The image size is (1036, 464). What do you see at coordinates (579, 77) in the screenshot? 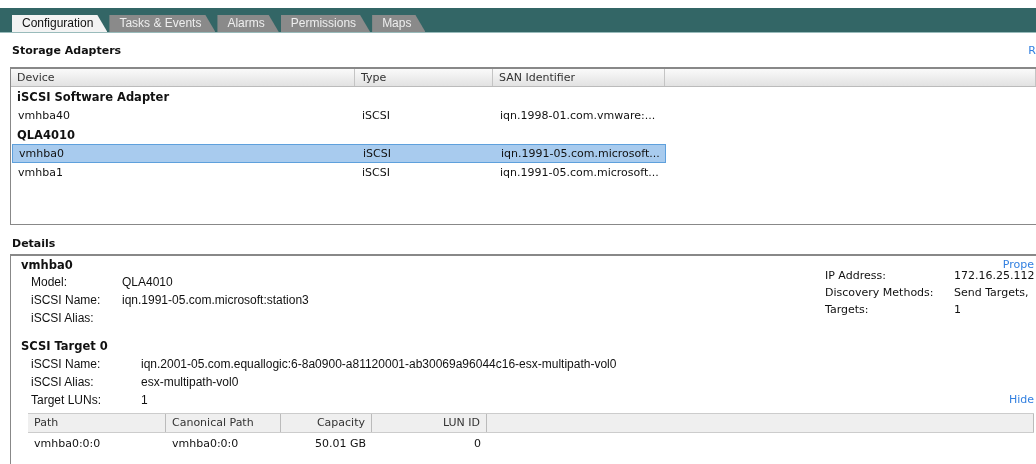
I see `column-header: SAN Identifier` at bounding box center [579, 77].